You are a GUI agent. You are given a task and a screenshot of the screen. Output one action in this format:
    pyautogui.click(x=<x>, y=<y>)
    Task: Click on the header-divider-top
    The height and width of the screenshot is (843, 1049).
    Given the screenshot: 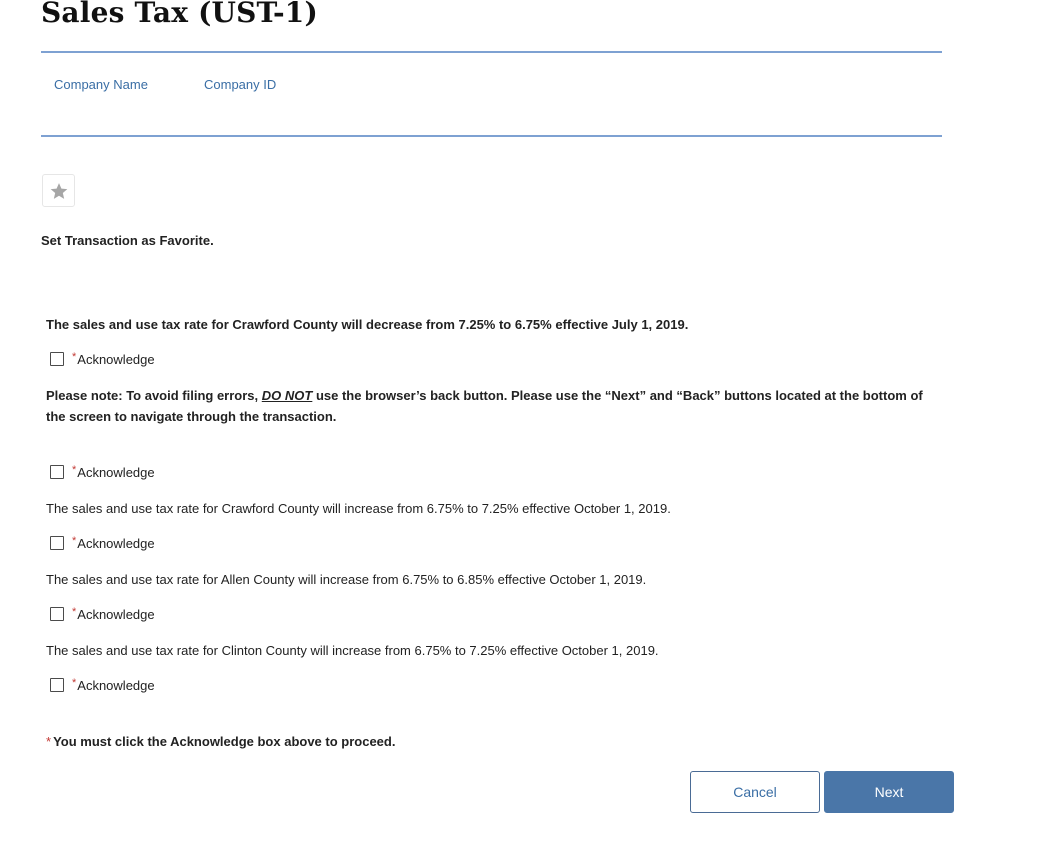 What is the action you would take?
    pyautogui.click(x=491, y=52)
    